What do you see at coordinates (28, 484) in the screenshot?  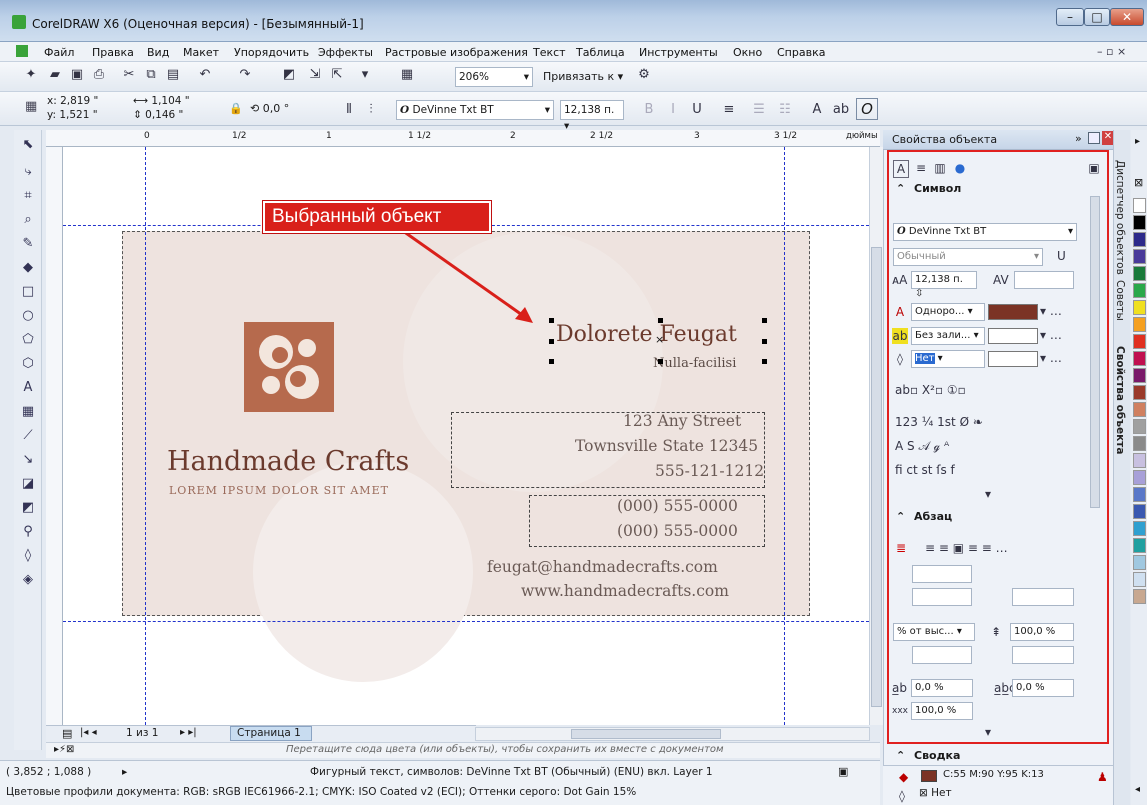 I see `blend-tool-icon: ◪` at bounding box center [28, 484].